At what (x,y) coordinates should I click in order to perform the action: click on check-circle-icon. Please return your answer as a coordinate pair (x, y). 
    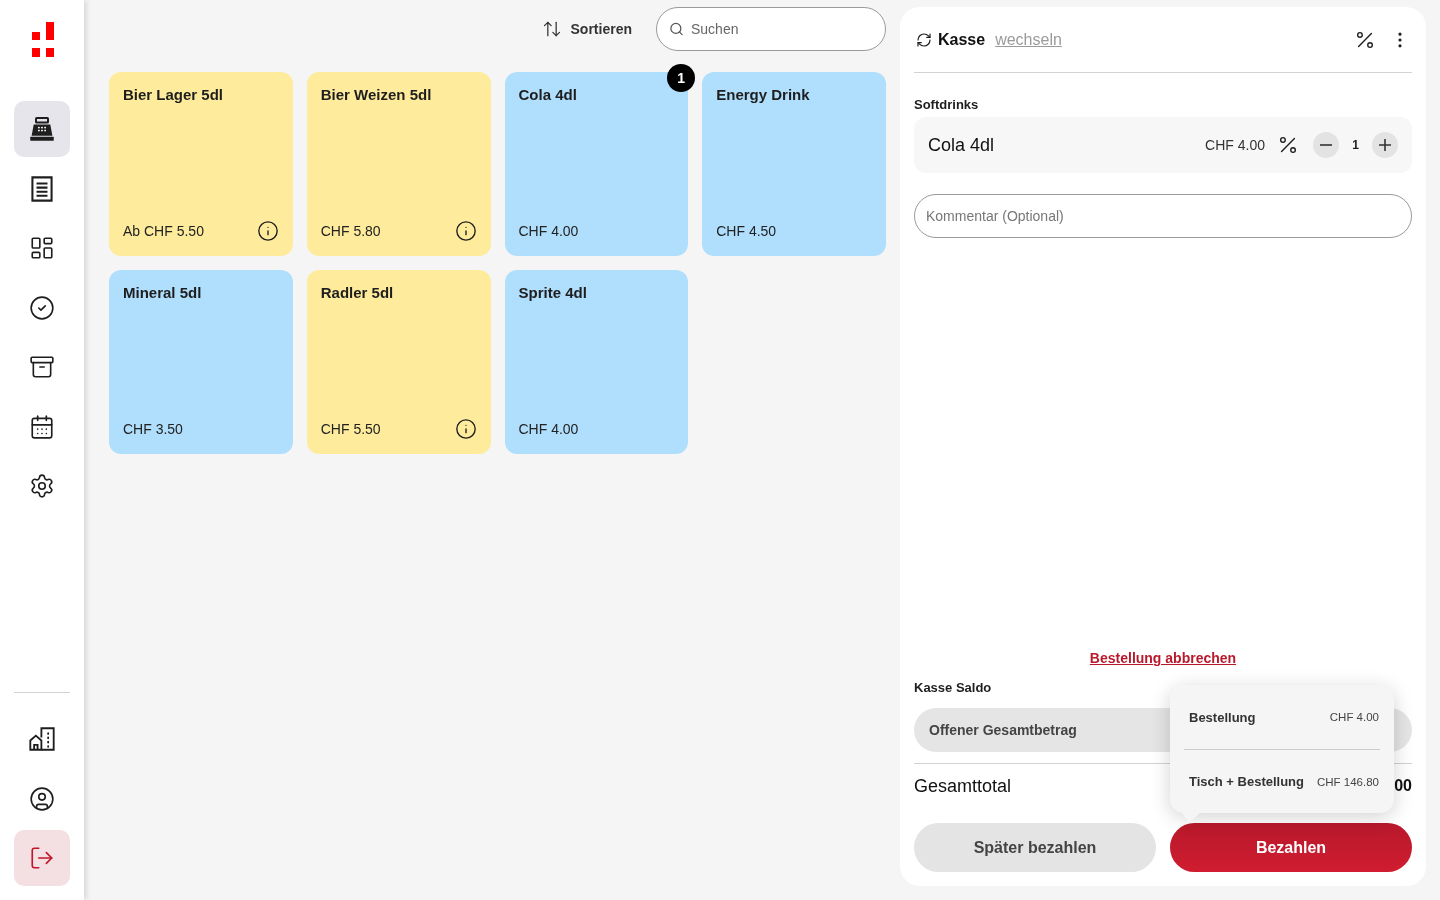
    Looking at the image, I should click on (42, 307).